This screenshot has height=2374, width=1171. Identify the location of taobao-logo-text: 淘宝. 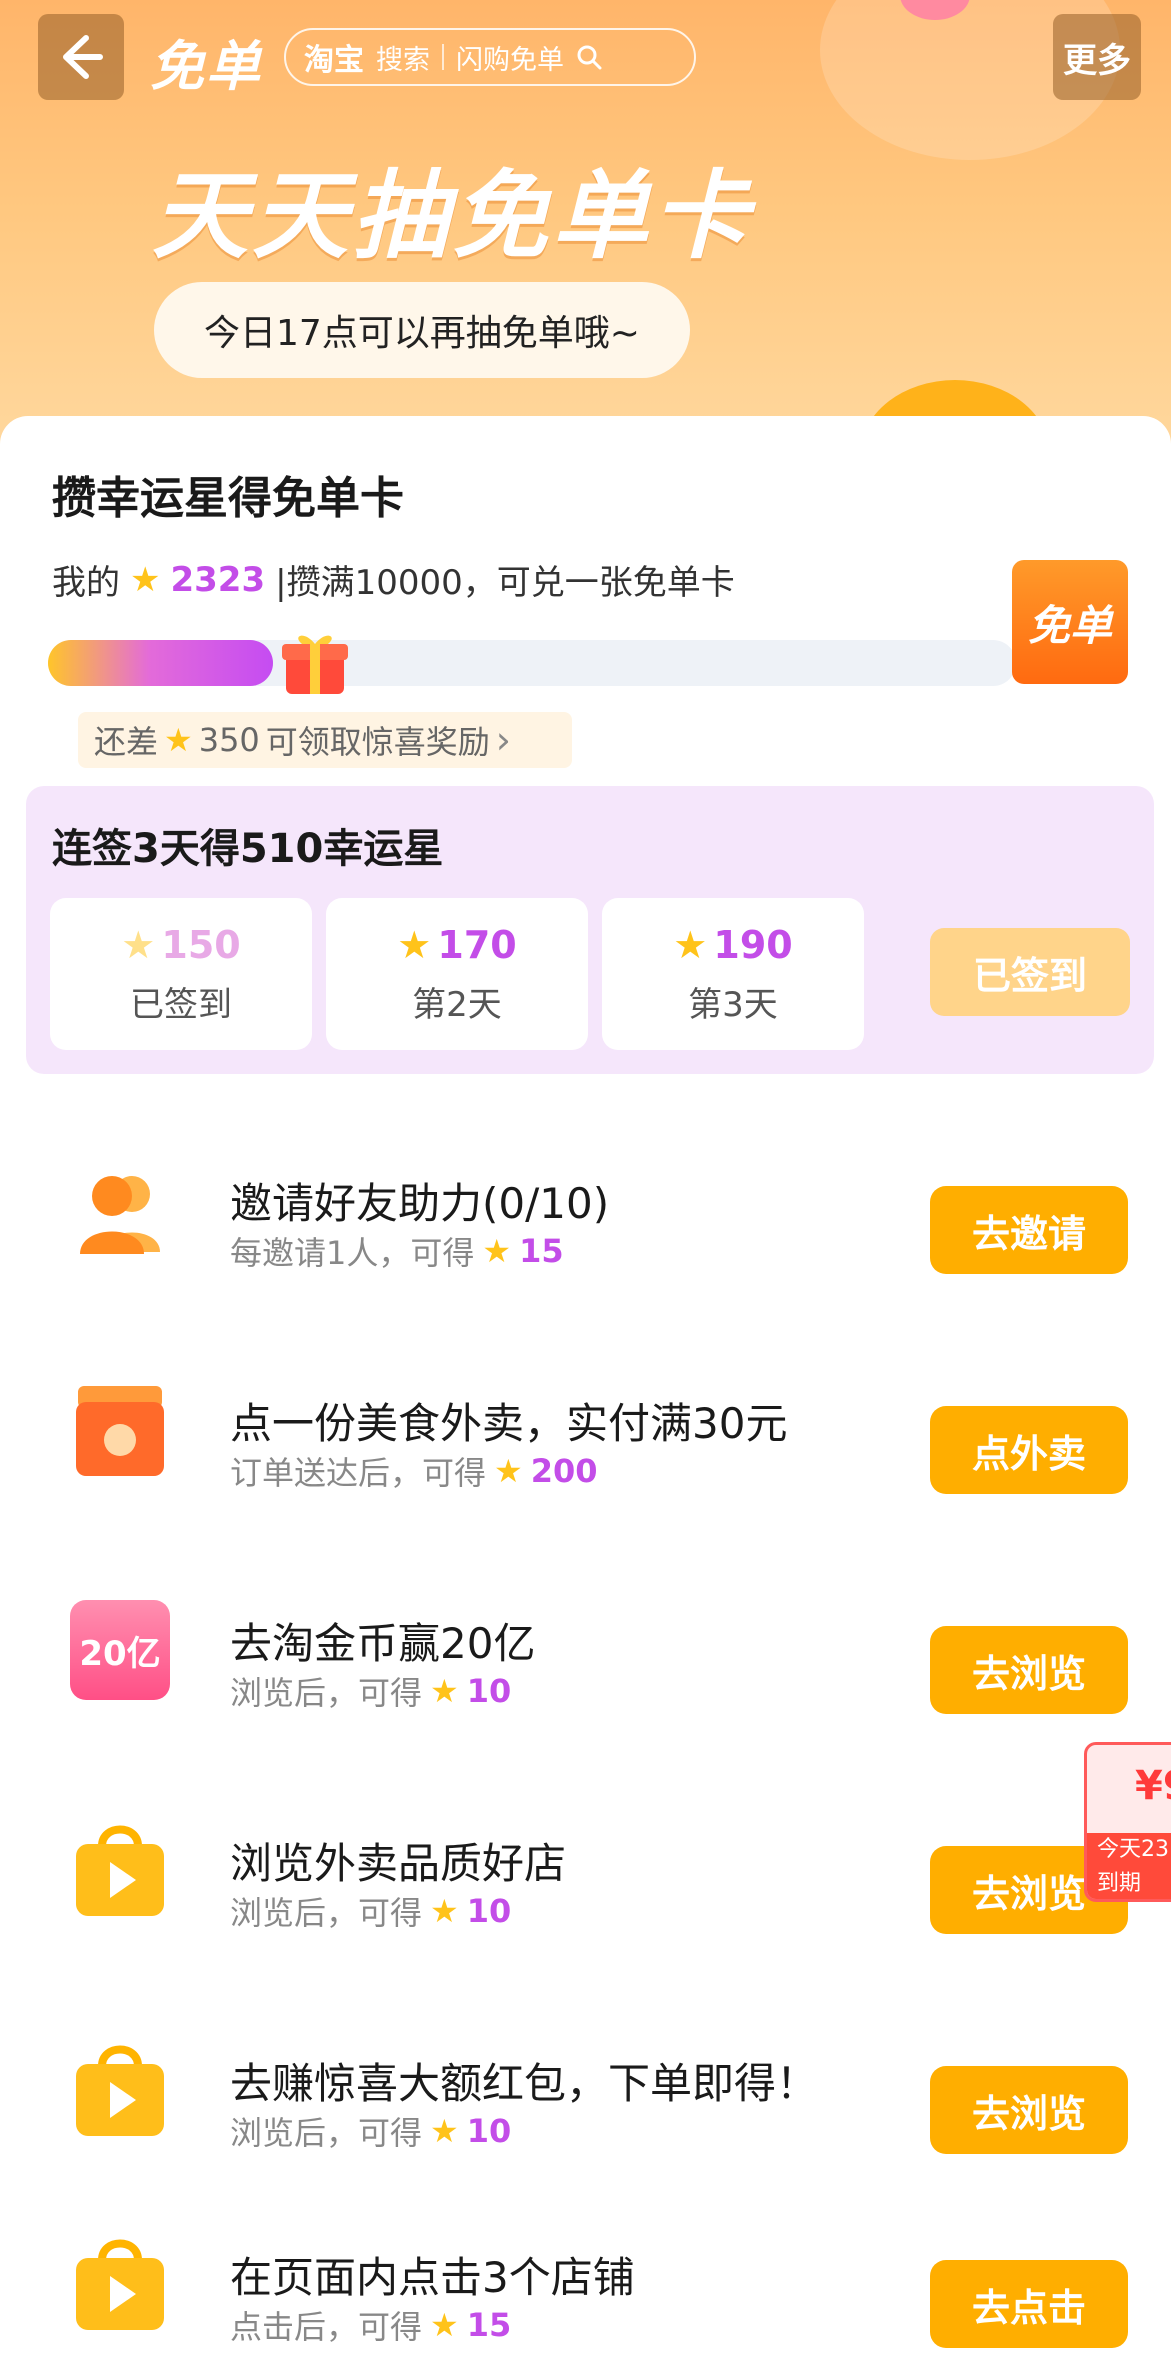
(334, 60).